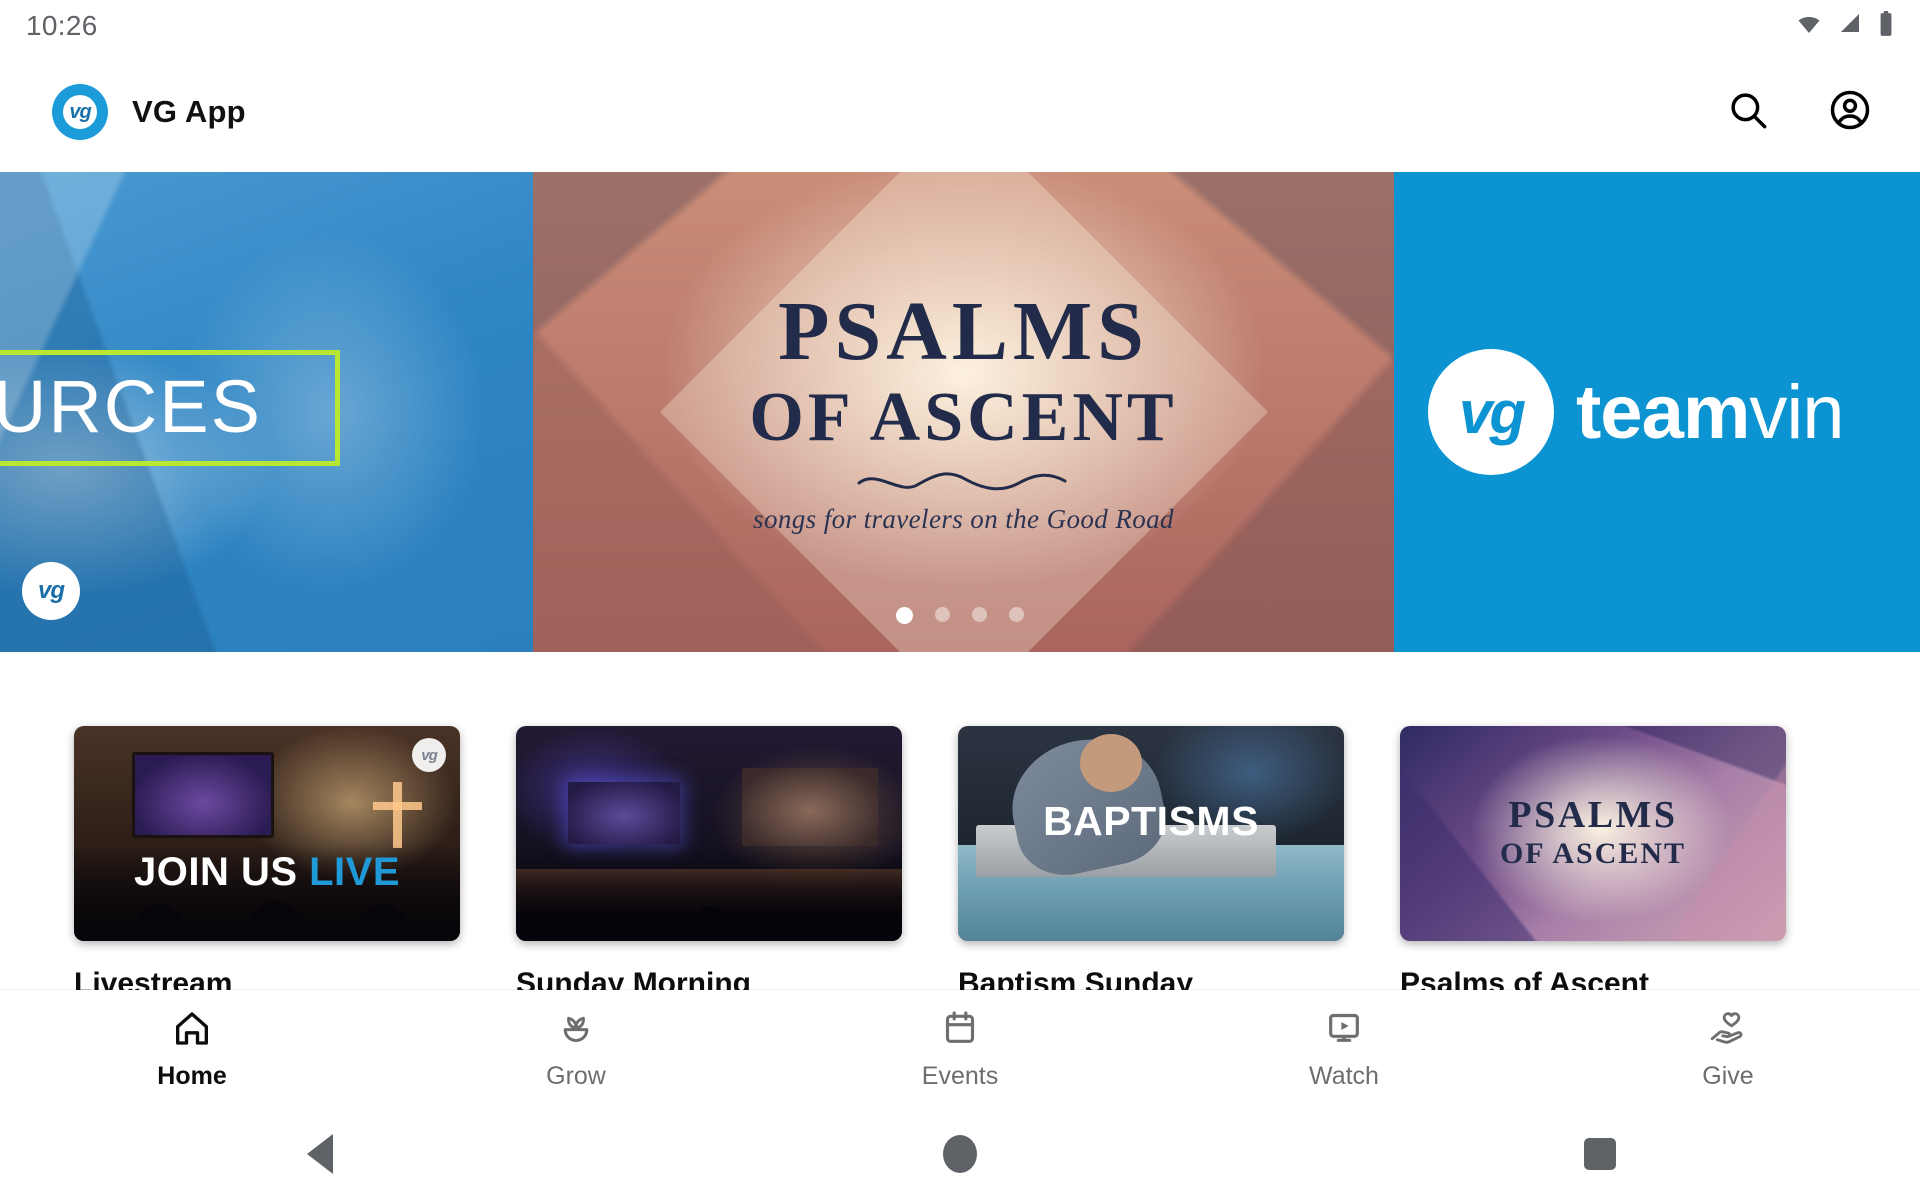 The height and width of the screenshot is (1200, 1920). I want to click on vg-watermark-icon: vg, so click(429, 755).